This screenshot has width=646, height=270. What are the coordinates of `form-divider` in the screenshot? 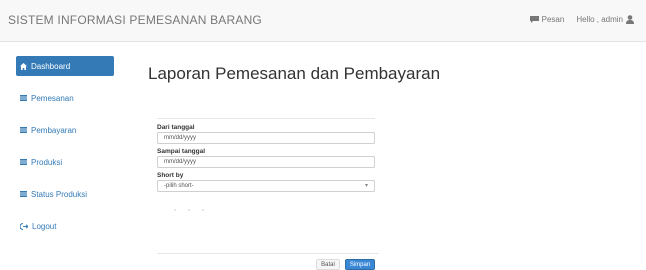 It's located at (266, 118).